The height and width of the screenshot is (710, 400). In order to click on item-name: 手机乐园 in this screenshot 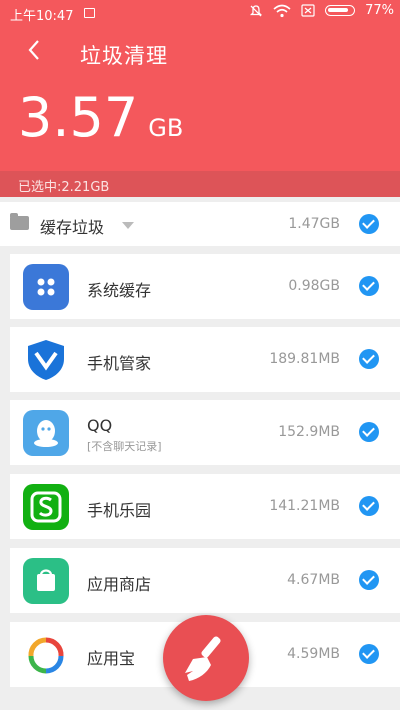, I will do `click(119, 510)`.